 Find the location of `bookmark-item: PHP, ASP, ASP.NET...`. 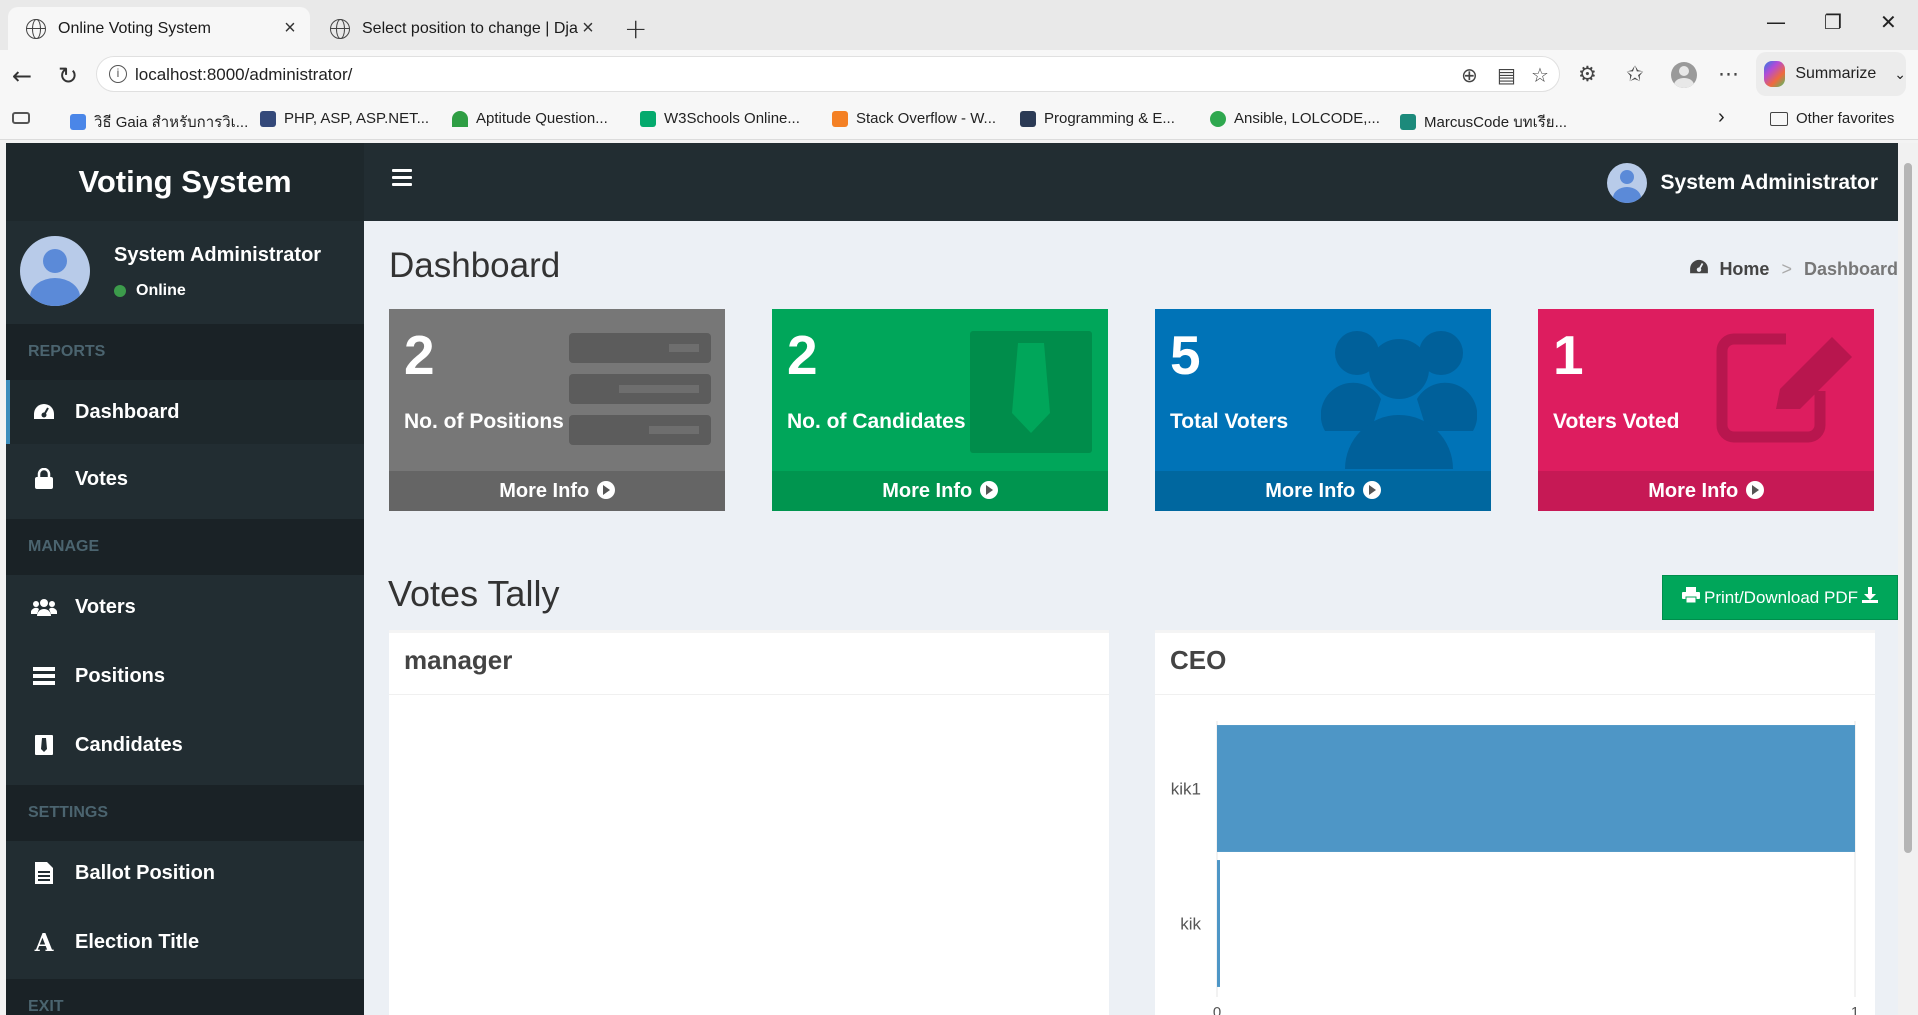

bookmark-item: PHP, ASP, ASP.NET... is located at coordinates (344, 118).